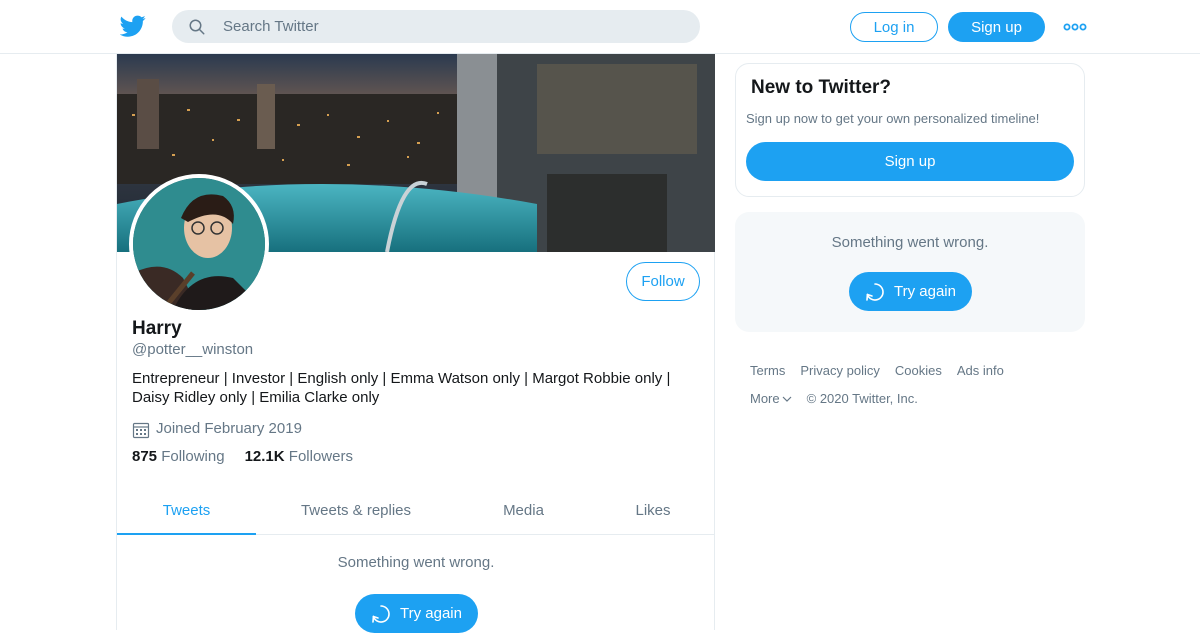  I want to click on tab-likes: Likes, so click(653, 510).